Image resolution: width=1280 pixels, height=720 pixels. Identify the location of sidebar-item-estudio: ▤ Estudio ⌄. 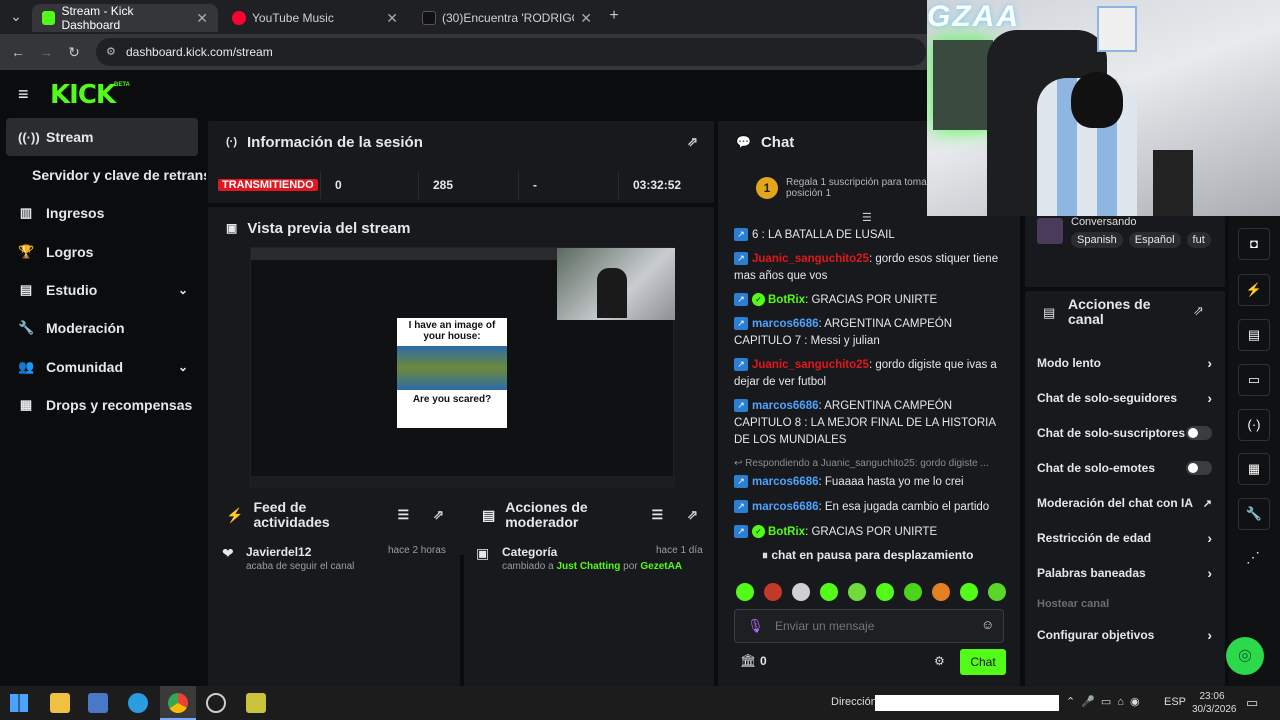
(102, 290).